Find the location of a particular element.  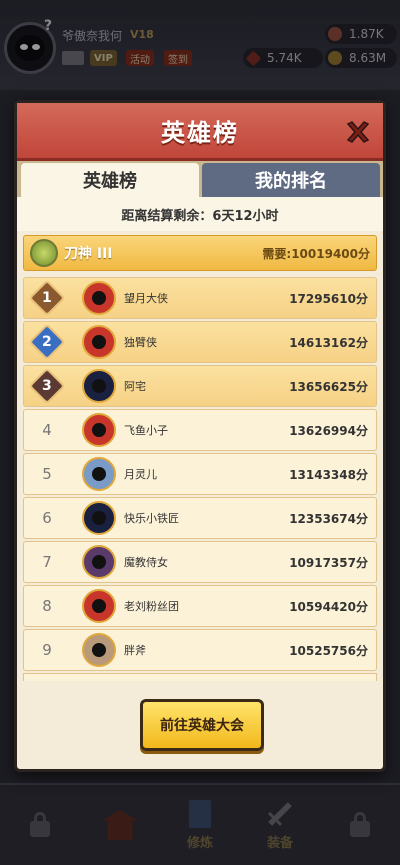

rank-number: 8 is located at coordinates (47, 606).